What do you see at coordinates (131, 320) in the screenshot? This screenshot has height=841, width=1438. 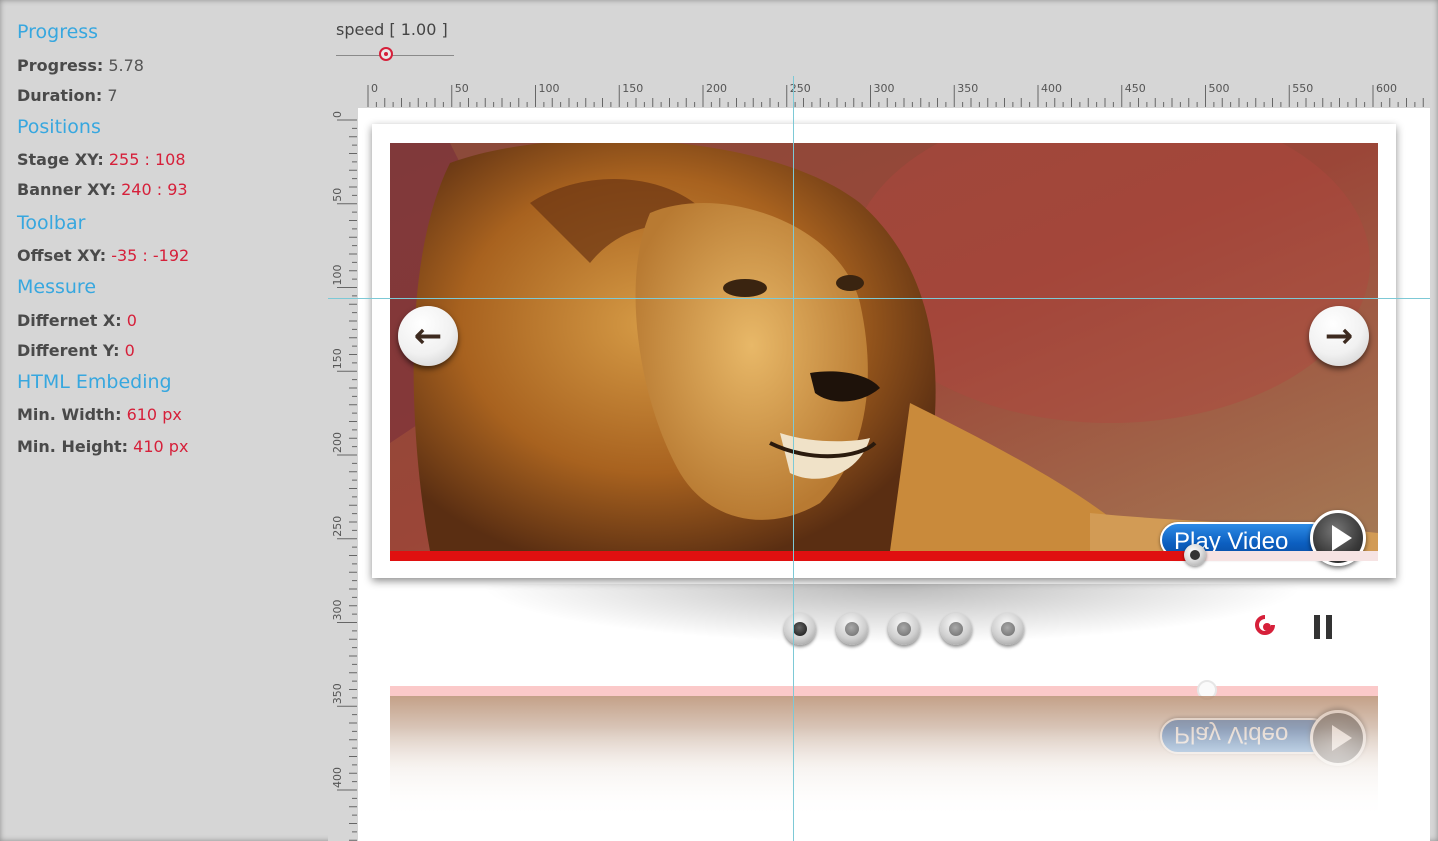 I see `diff-x-value: 0` at bounding box center [131, 320].